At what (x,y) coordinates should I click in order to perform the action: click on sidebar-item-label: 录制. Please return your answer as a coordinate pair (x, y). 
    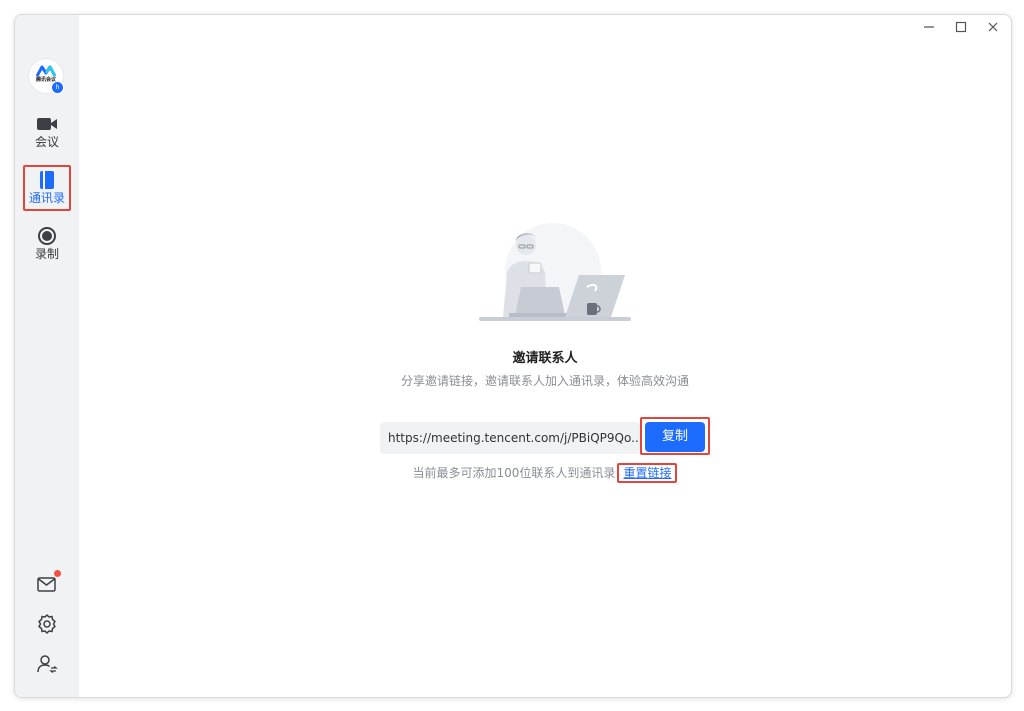
    Looking at the image, I should click on (46, 254).